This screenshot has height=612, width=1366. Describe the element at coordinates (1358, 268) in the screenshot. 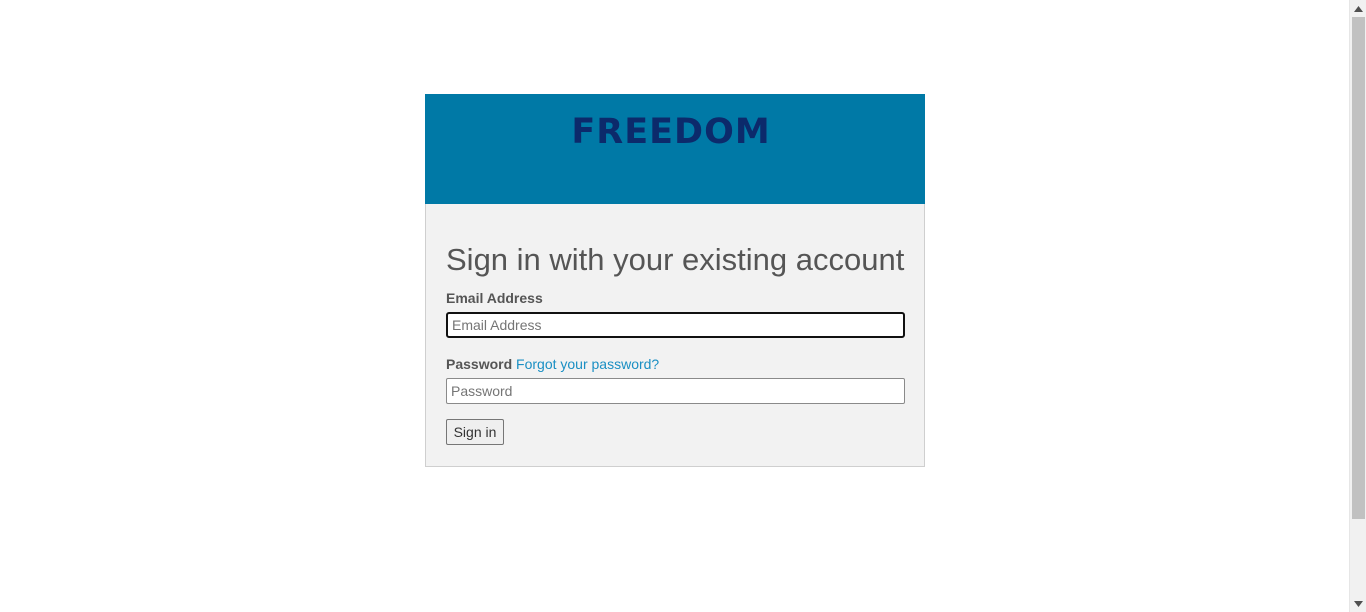

I see `scrollbar-thumb` at that location.